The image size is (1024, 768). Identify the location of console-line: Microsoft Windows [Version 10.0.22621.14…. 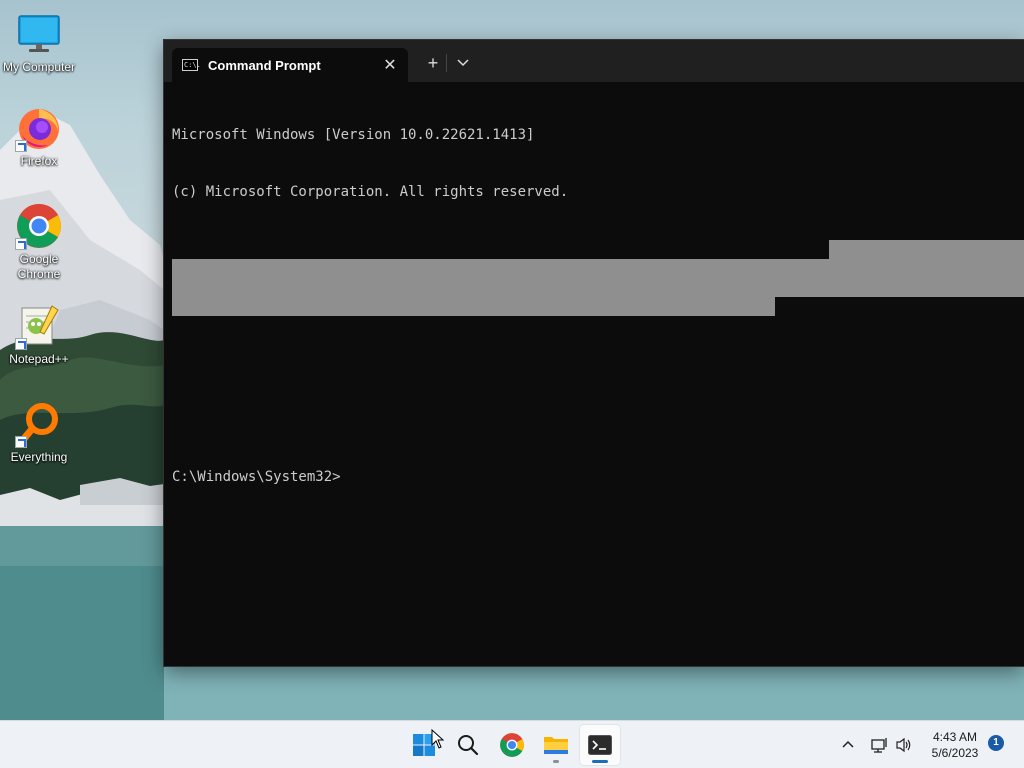
(353, 135).